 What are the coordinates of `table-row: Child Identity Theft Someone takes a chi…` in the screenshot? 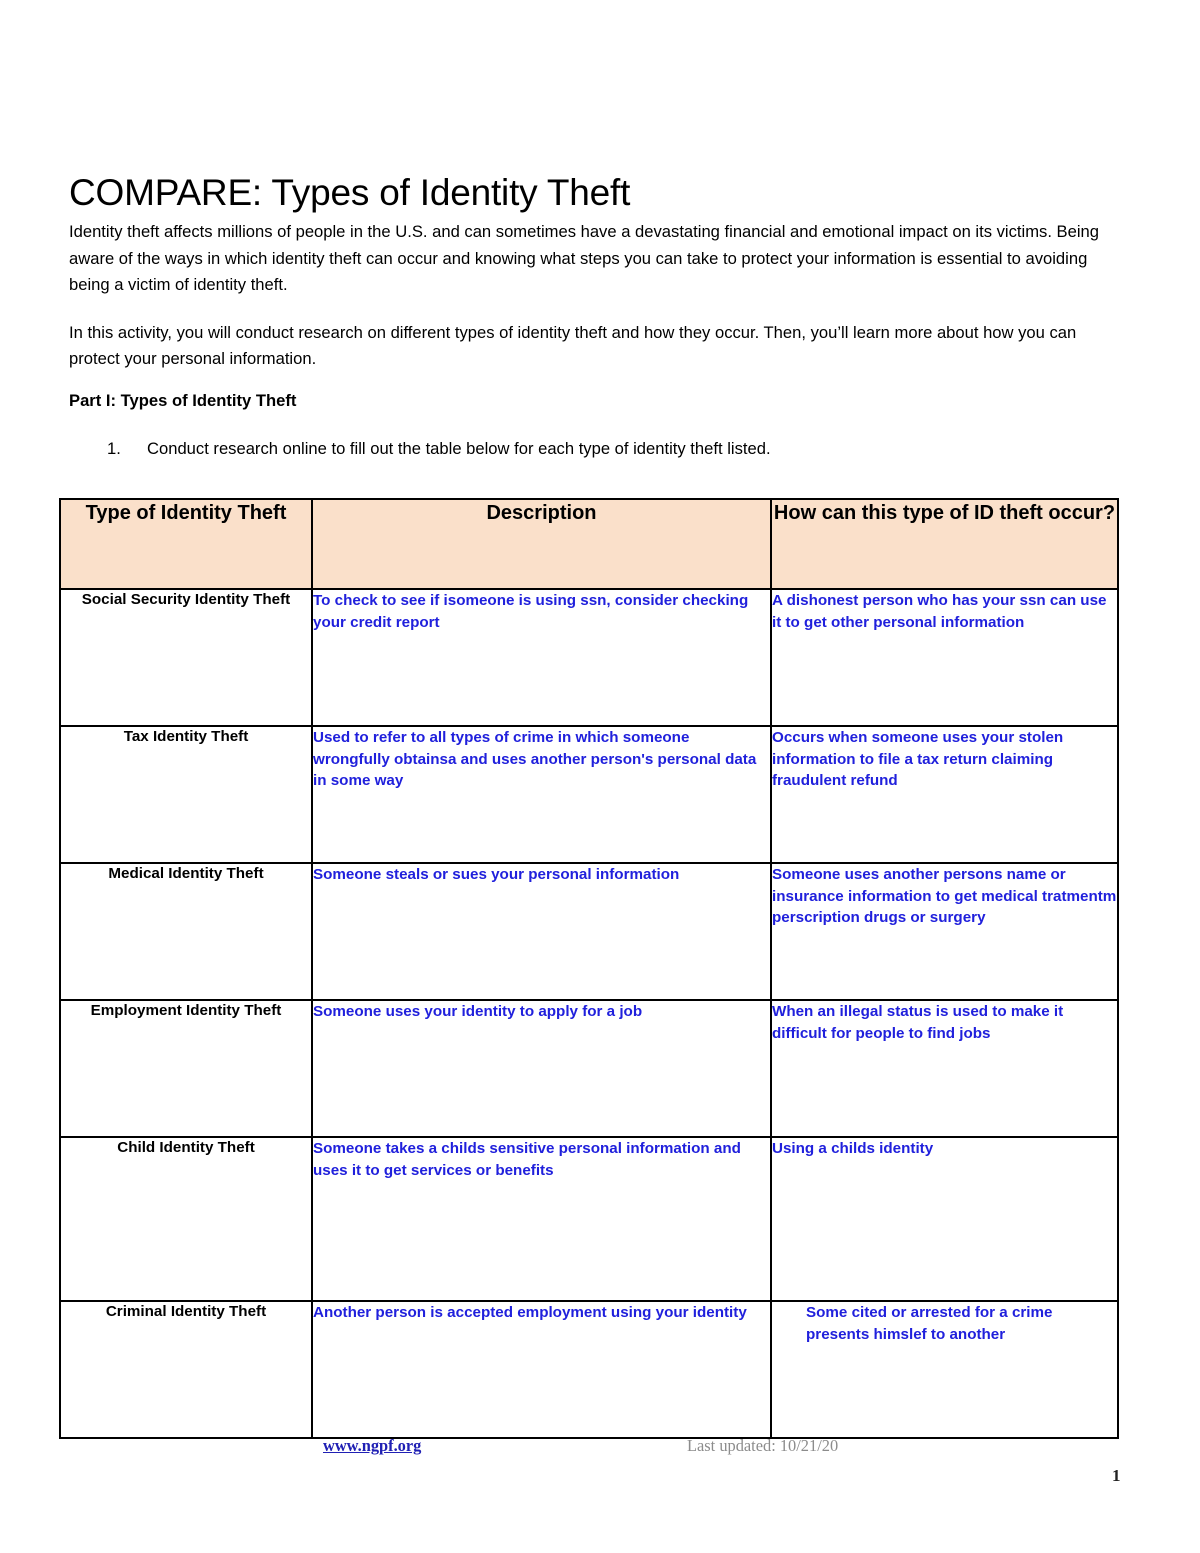 It's located at (589, 1219).